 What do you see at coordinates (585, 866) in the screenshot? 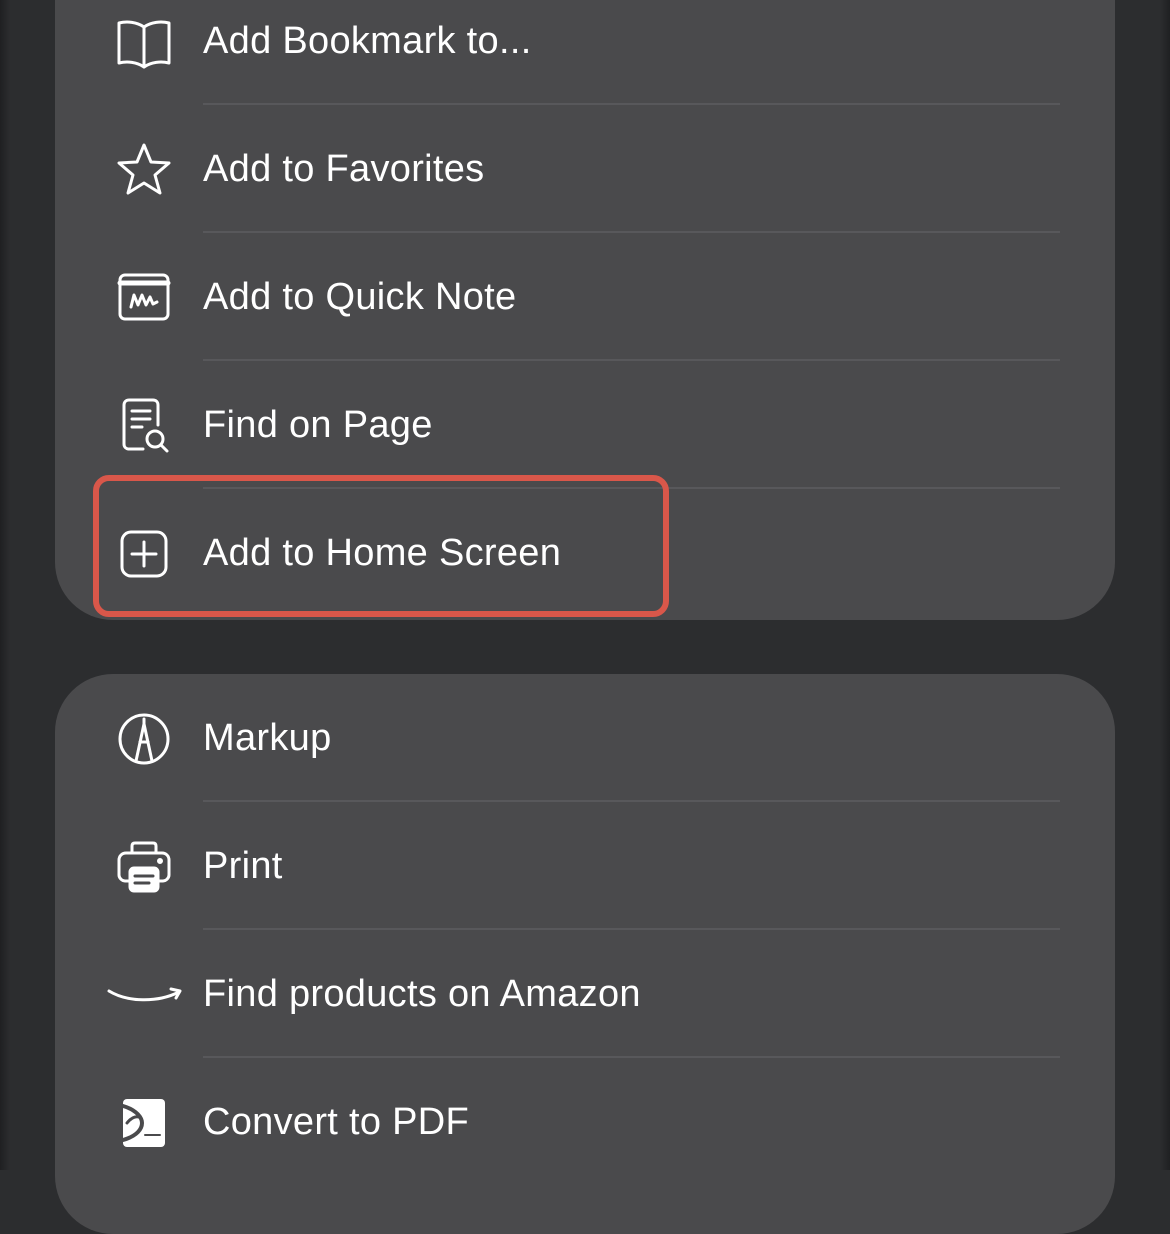
I see `menu-item-print: Print` at bounding box center [585, 866].